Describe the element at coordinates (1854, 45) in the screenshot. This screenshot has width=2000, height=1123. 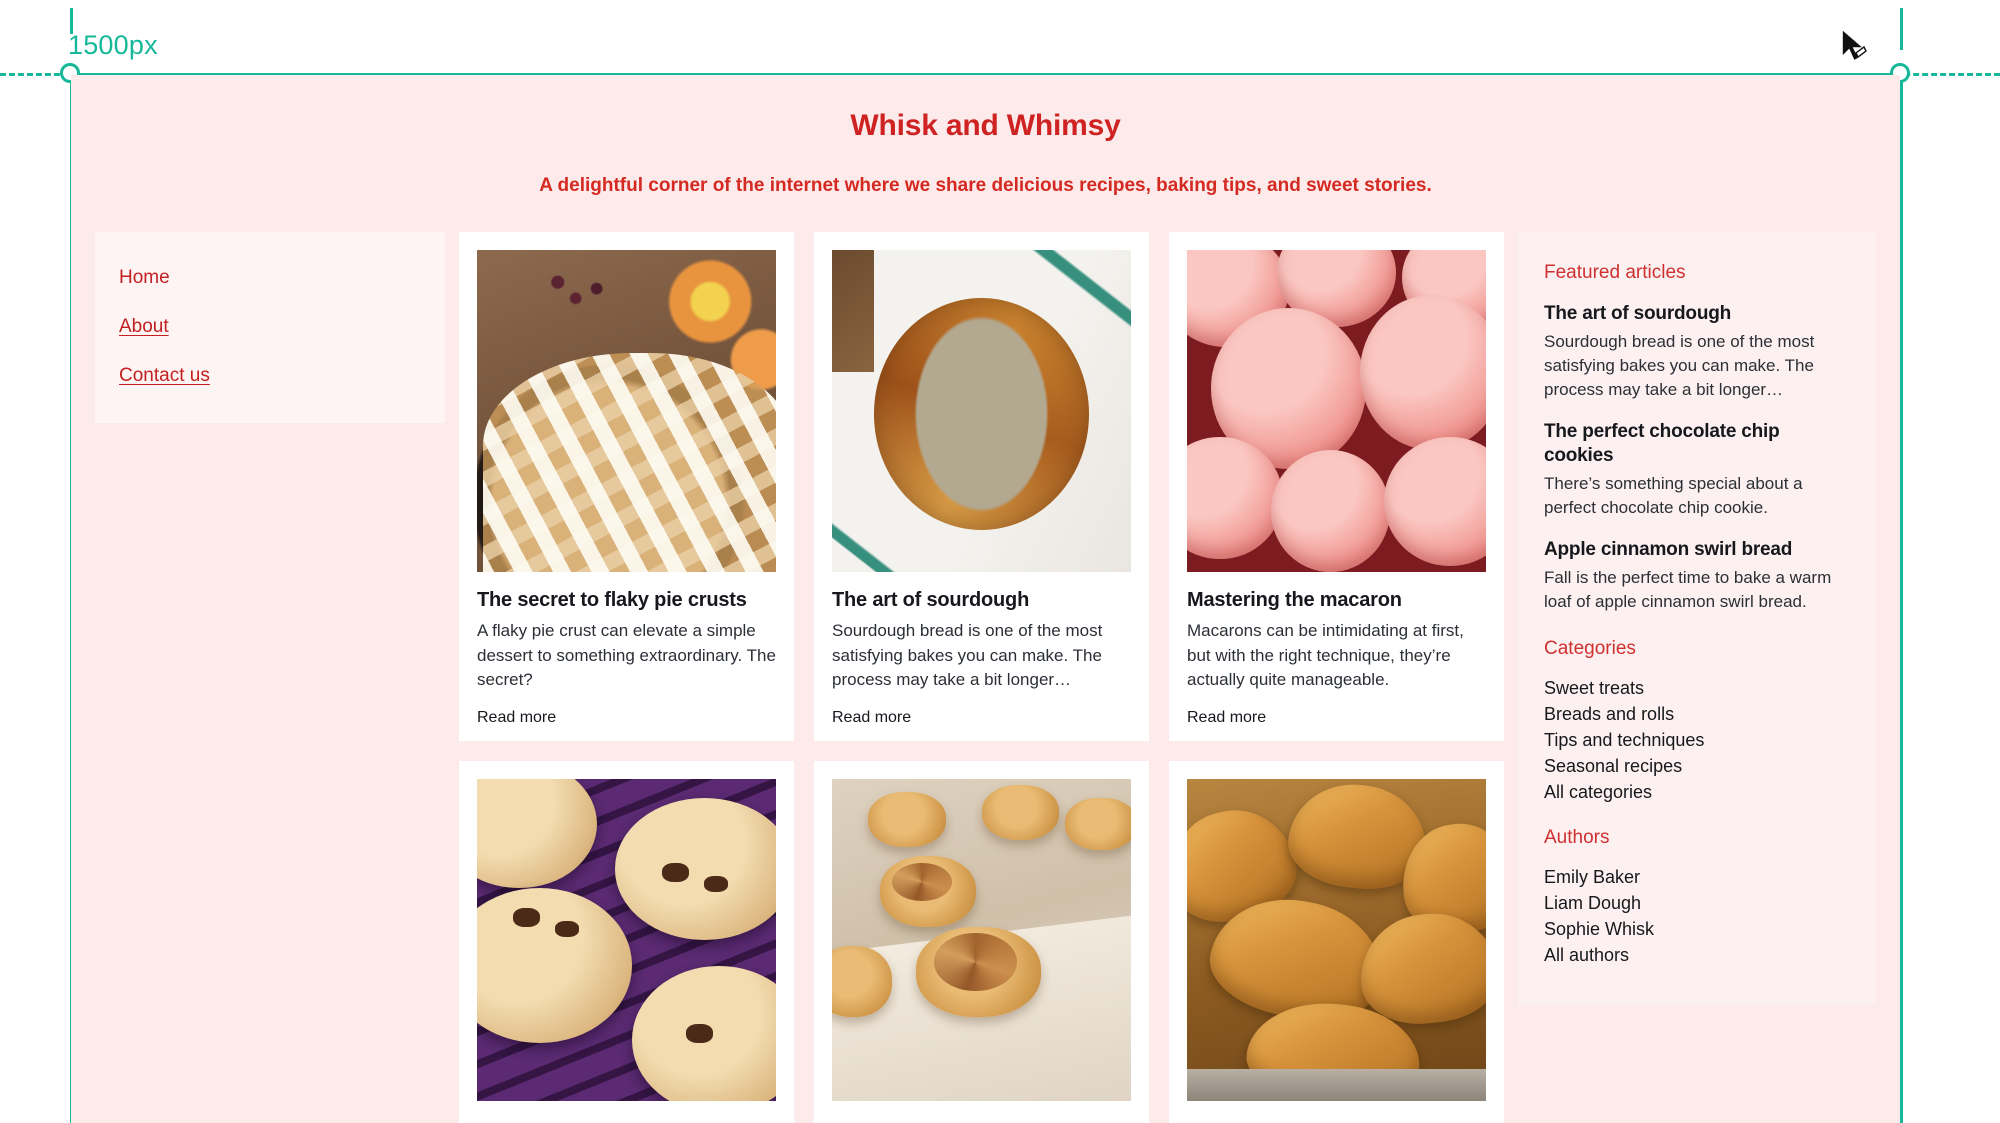
I see `mouse-cursor-icon` at that location.